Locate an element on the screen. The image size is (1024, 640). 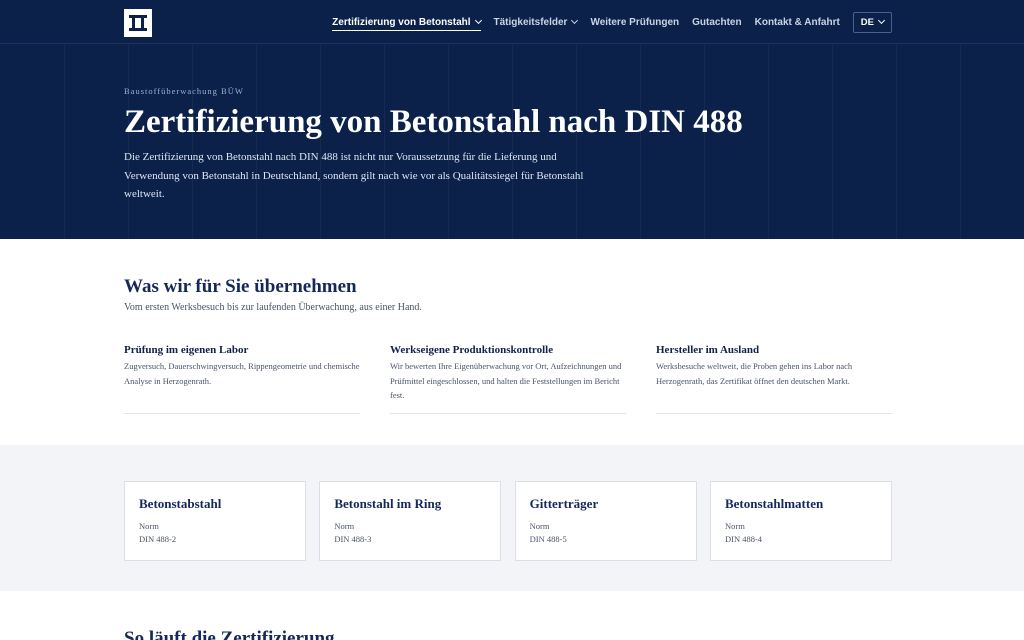
services-title: Was wir für Sie übernehmen is located at coordinates (240, 286).